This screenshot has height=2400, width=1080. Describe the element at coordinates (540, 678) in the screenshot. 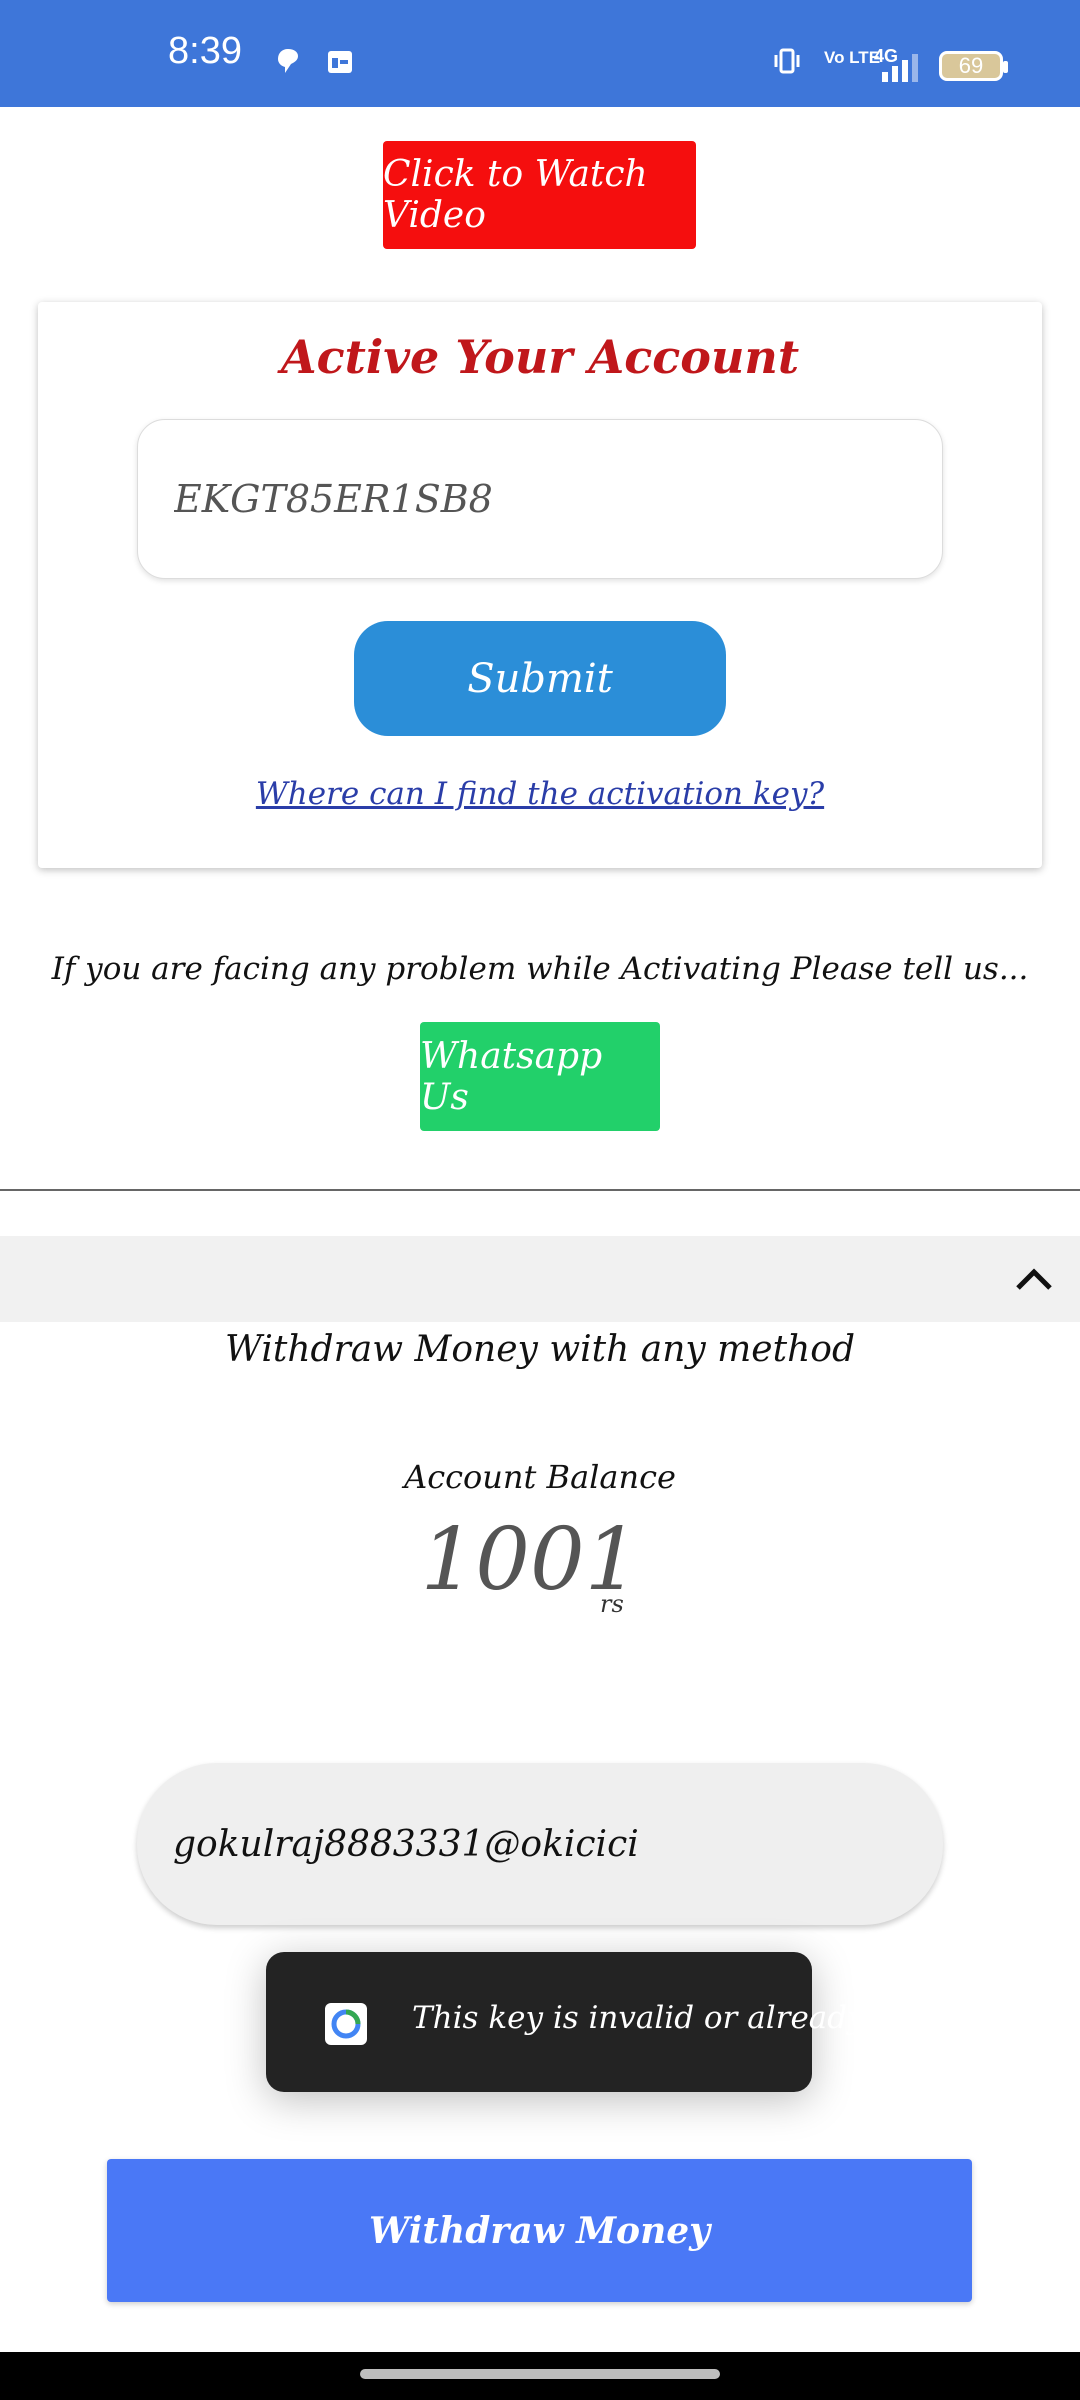

I see `submit-button: Submit` at that location.